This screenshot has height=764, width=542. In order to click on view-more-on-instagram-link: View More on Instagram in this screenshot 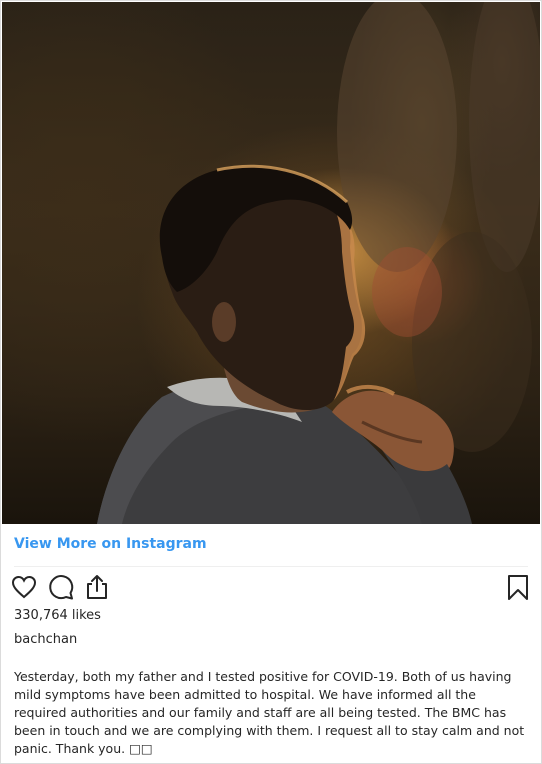, I will do `click(110, 544)`.